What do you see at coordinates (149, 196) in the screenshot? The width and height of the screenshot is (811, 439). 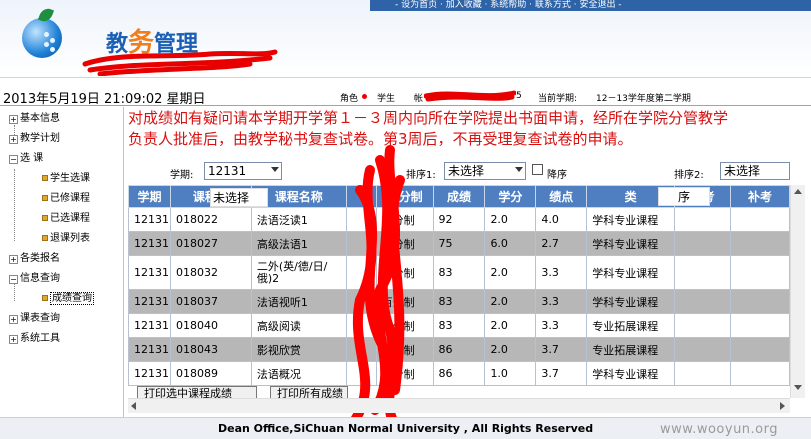 I see `col-term: 学期` at bounding box center [149, 196].